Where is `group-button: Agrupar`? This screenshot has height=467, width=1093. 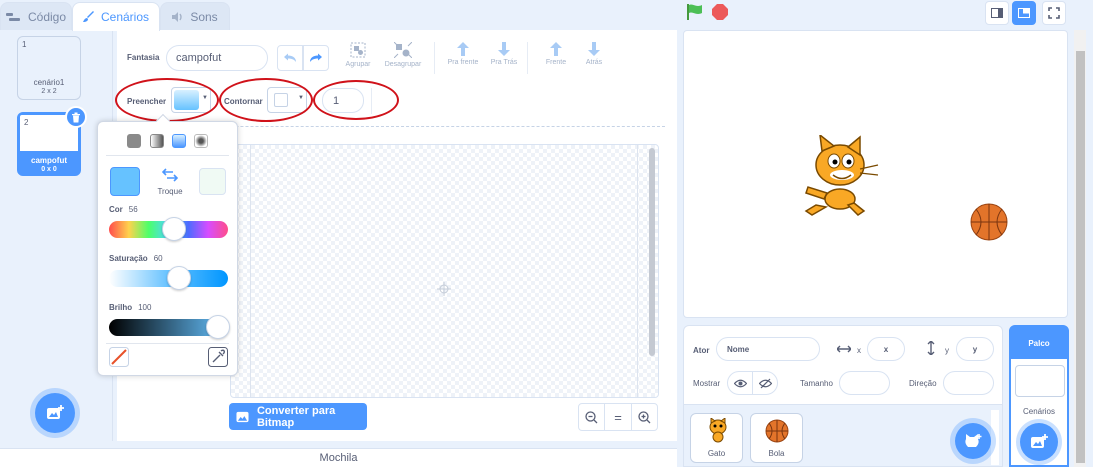 group-button: Agrupar is located at coordinates (358, 59).